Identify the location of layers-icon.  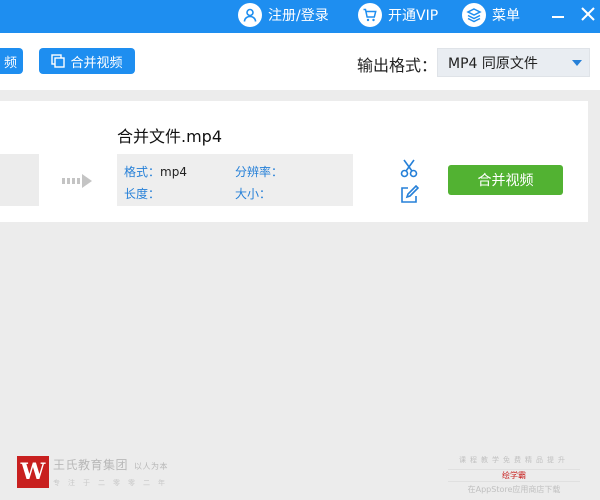
(474, 15).